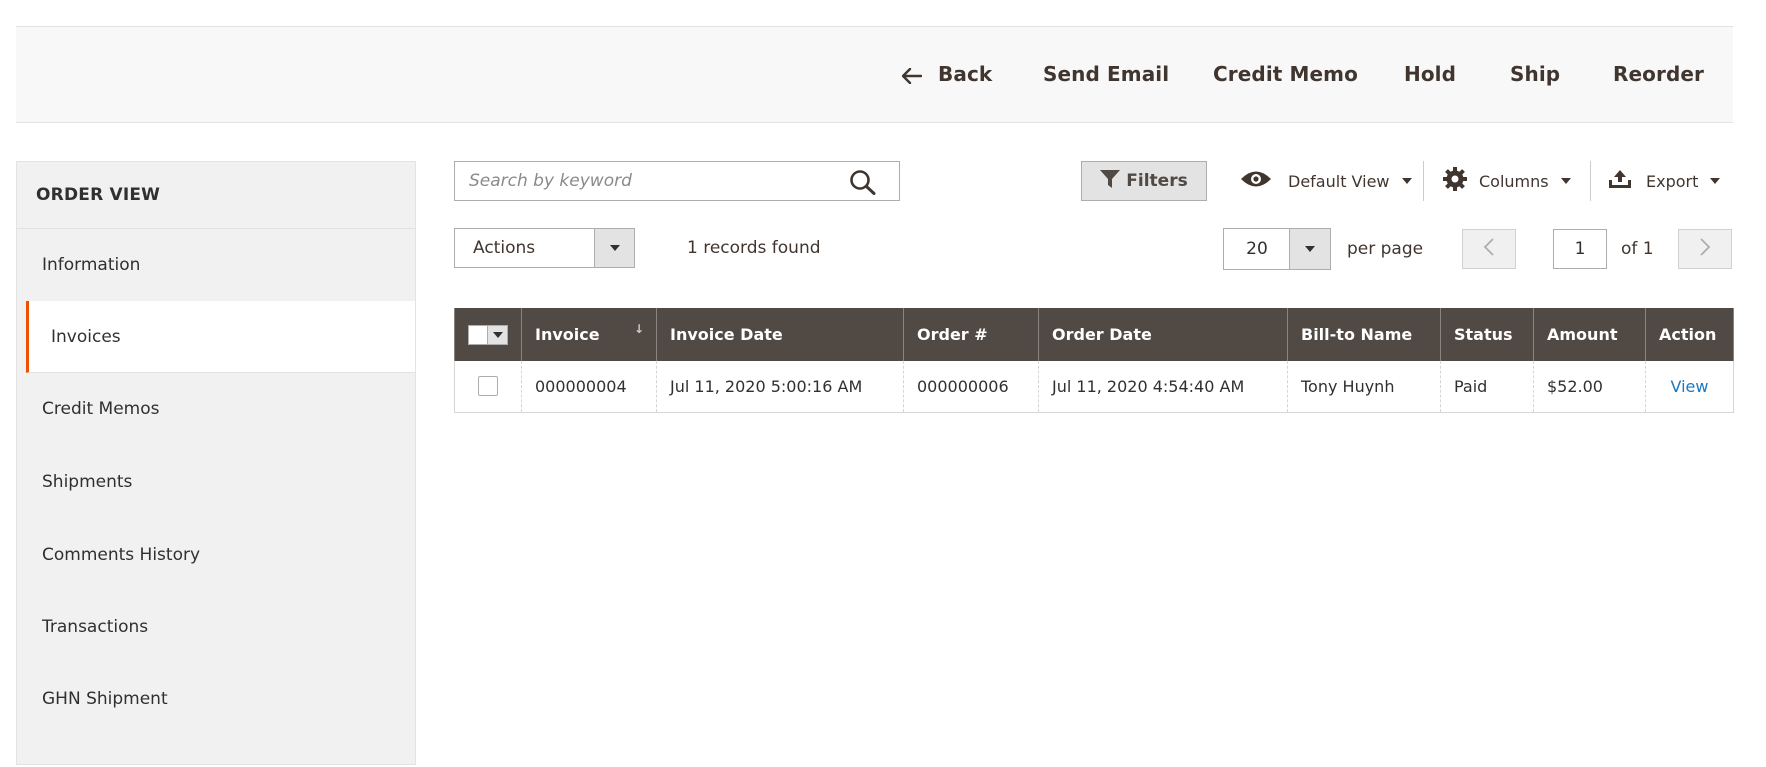  I want to click on sidebar-item-information: Information, so click(216, 265).